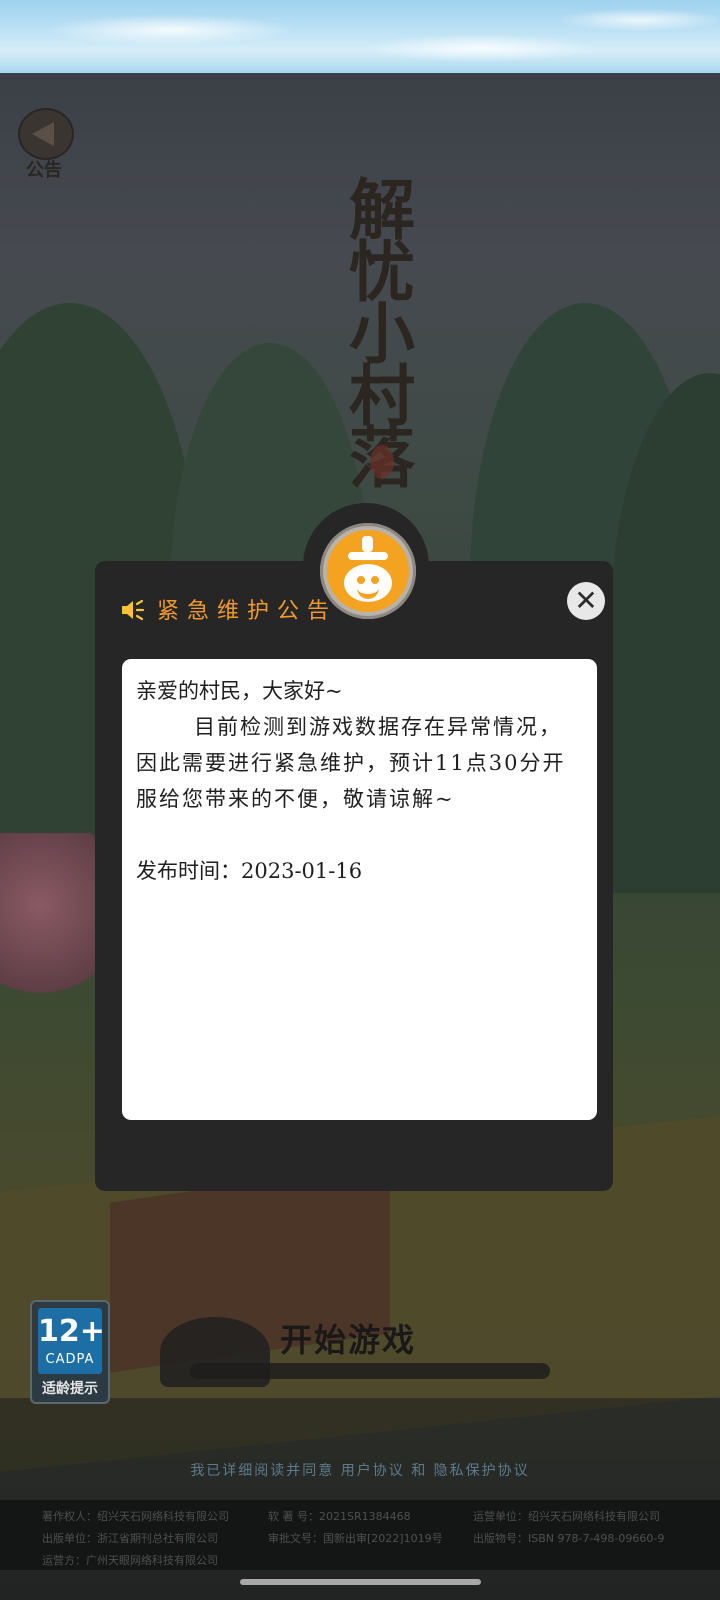  What do you see at coordinates (239, 691) in the screenshot?
I see `notice-greeting: 亲爱的村民，大家好~` at bounding box center [239, 691].